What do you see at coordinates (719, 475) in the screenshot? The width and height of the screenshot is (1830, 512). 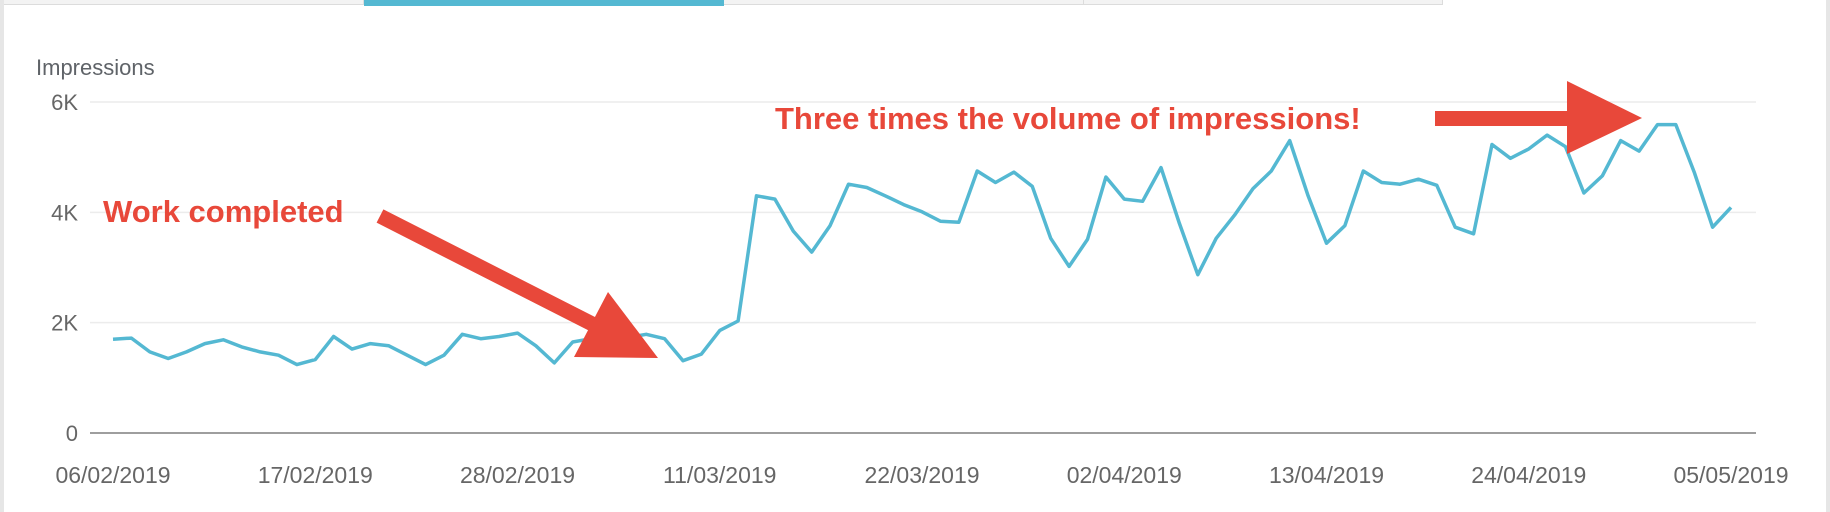 I see `x-tick-label: 11/03/2019` at bounding box center [719, 475].